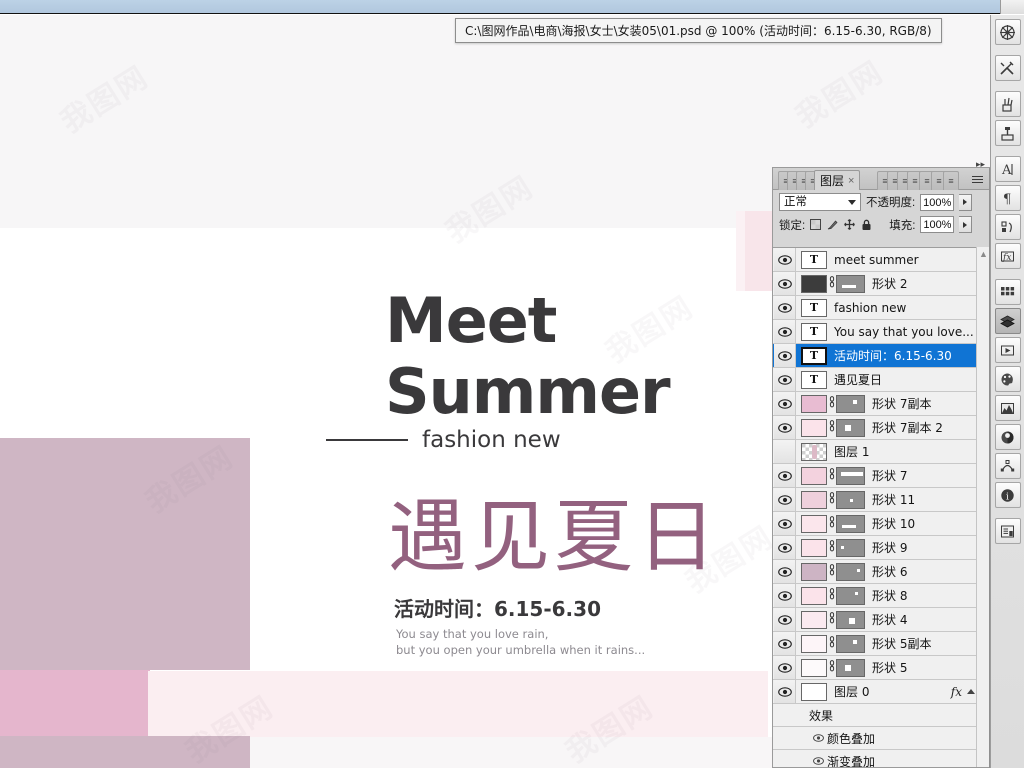  Describe the element at coordinates (966, 202) in the screenshot. I see `opacity-stepper` at that location.